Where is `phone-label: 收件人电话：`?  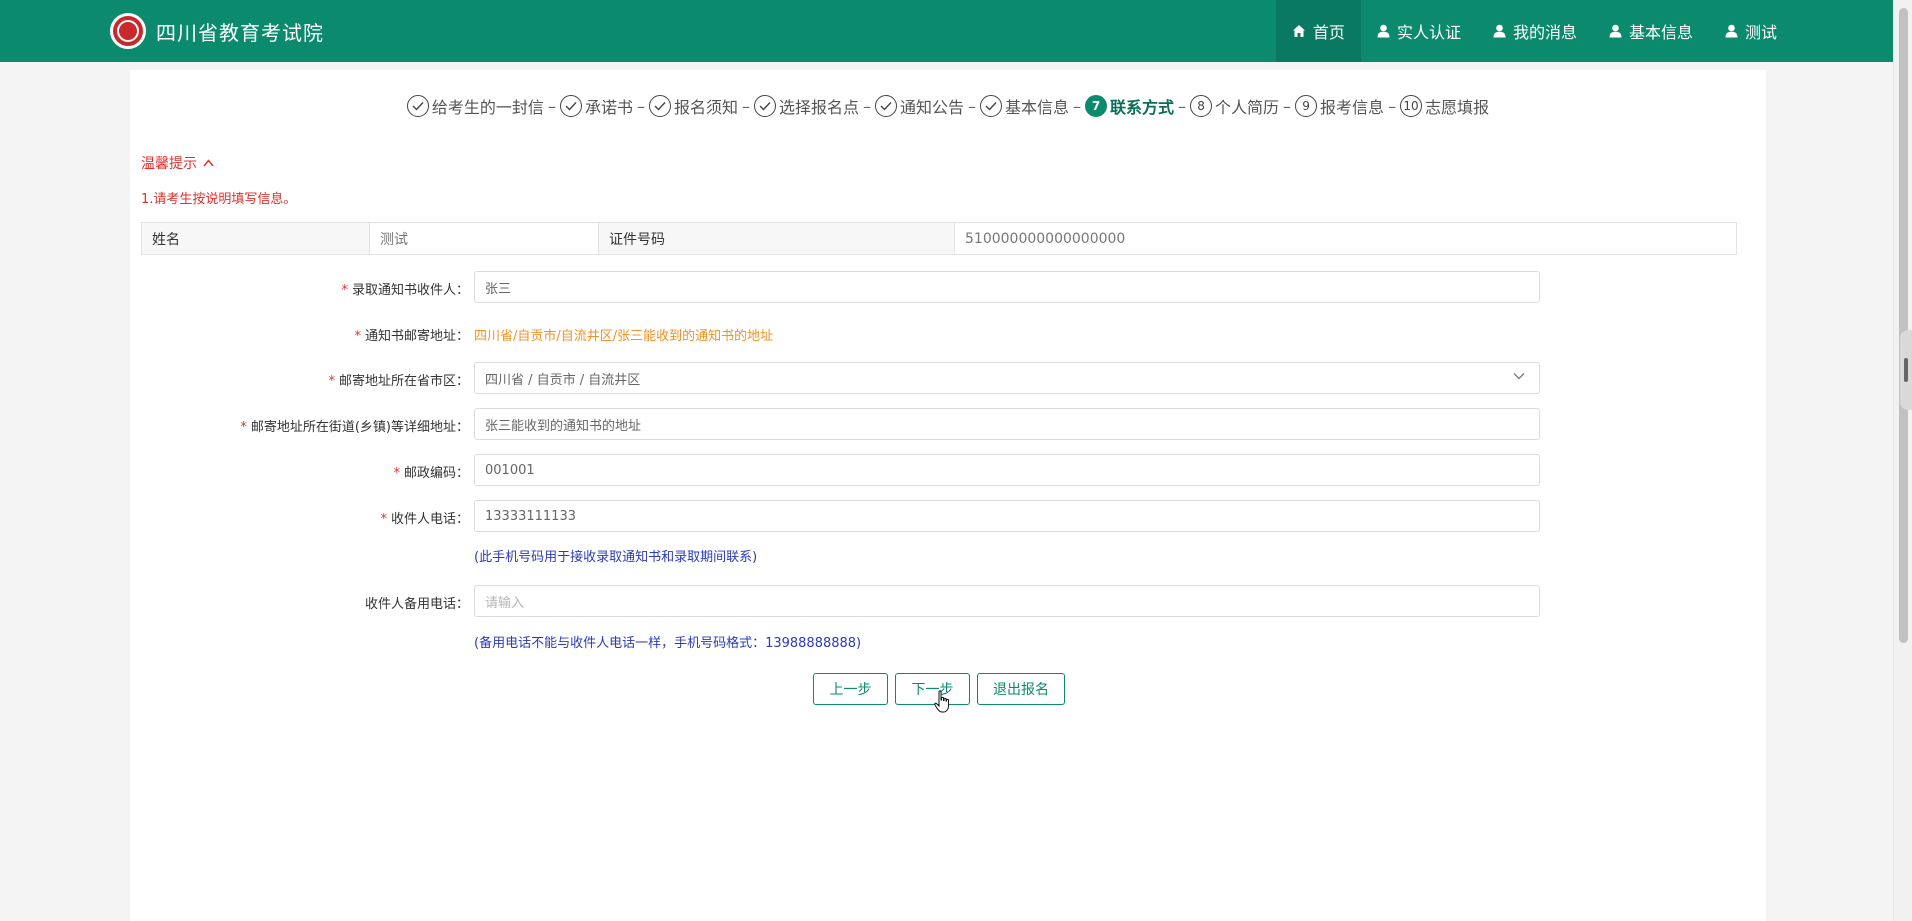
phone-label: 收件人电话： is located at coordinates (429, 519).